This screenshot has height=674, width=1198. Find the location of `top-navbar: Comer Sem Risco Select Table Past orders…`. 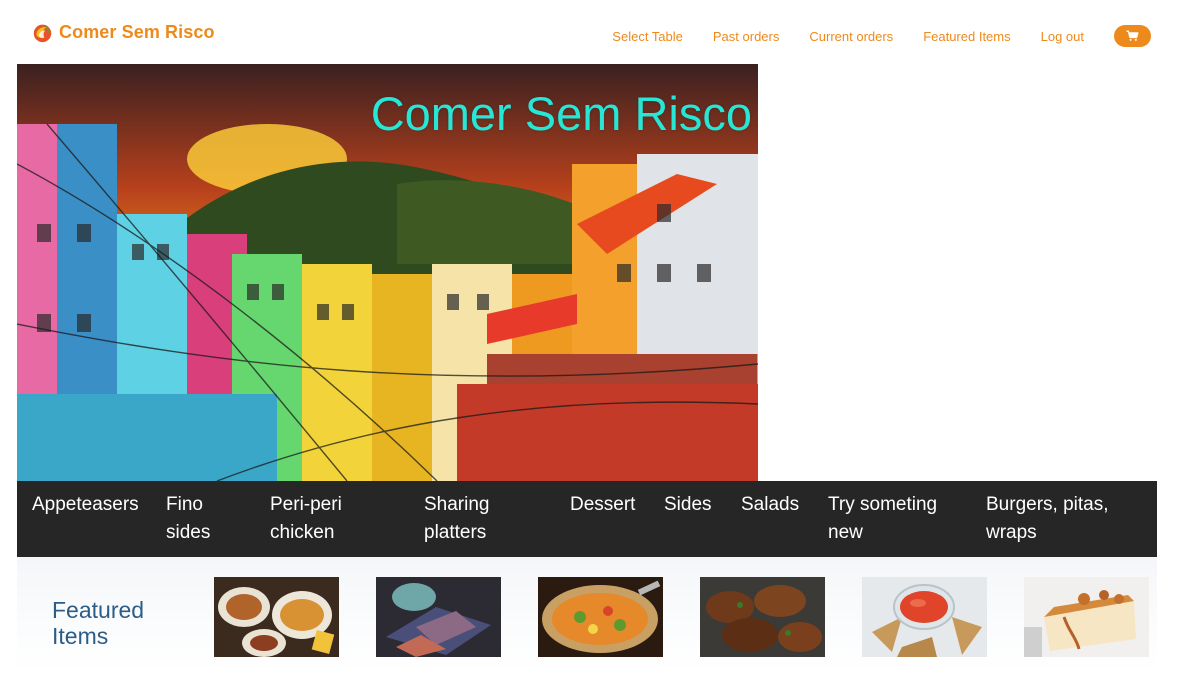

top-navbar: Comer Sem Risco Select Table Past orders… is located at coordinates (599, 32).